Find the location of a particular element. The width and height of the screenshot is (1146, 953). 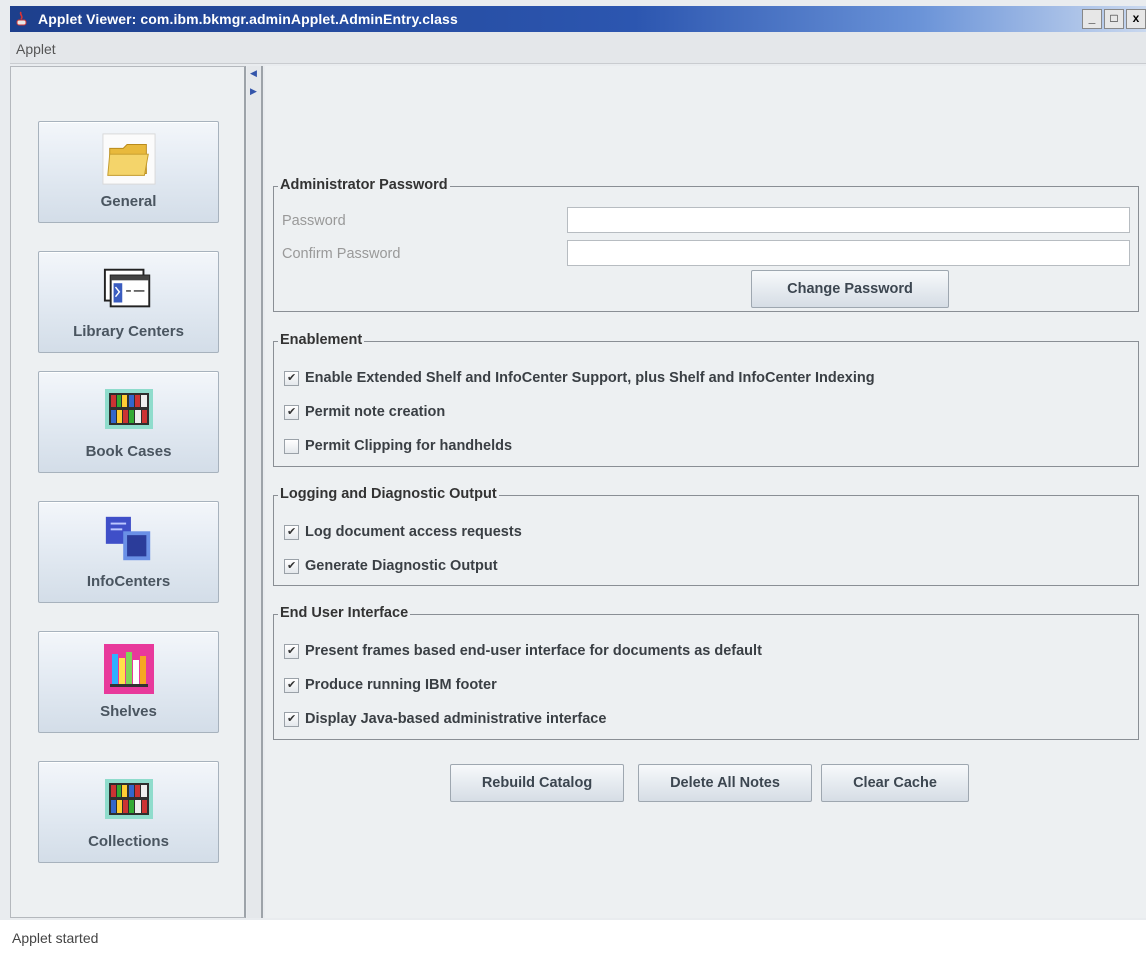

nav-shelves-label: Shelves is located at coordinates (128, 711).